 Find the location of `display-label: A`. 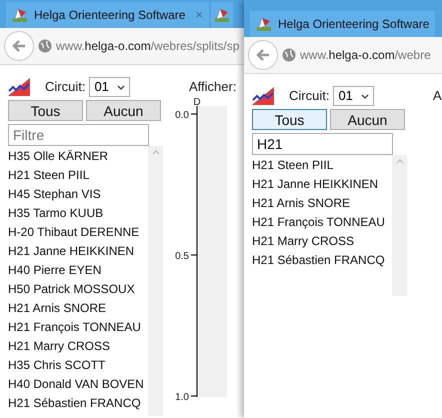

display-label: A is located at coordinates (437, 96).